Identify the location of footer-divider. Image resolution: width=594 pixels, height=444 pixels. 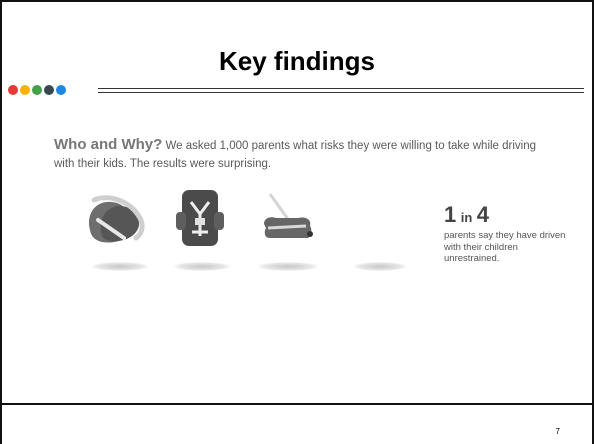
(297, 404).